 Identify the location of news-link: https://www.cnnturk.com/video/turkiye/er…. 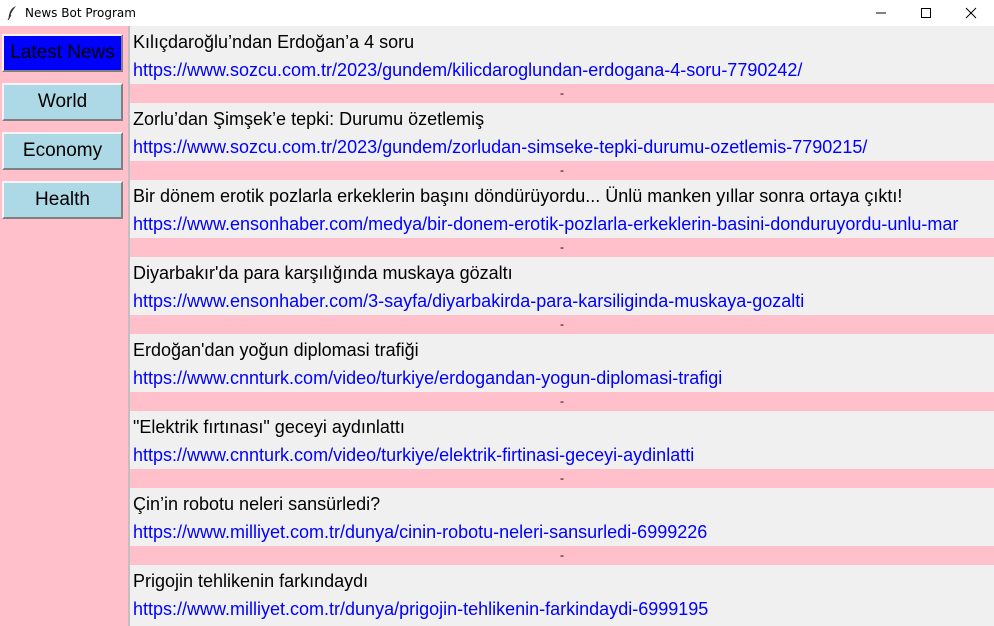
(427, 378).